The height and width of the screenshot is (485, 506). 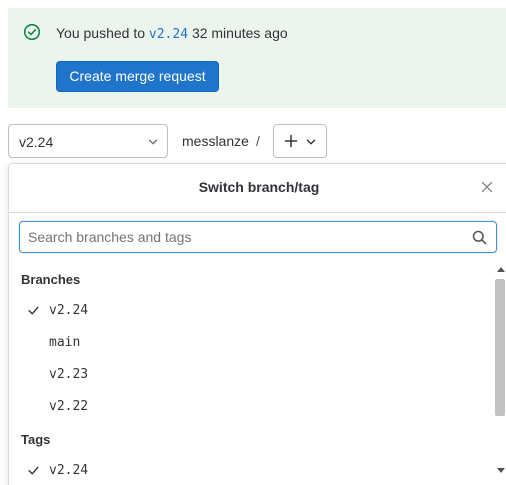 What do you see at coordinates (215, 141) in the screenshot?
I see `breadcrumb-project: messlanze` at bounding box center [215, 141].